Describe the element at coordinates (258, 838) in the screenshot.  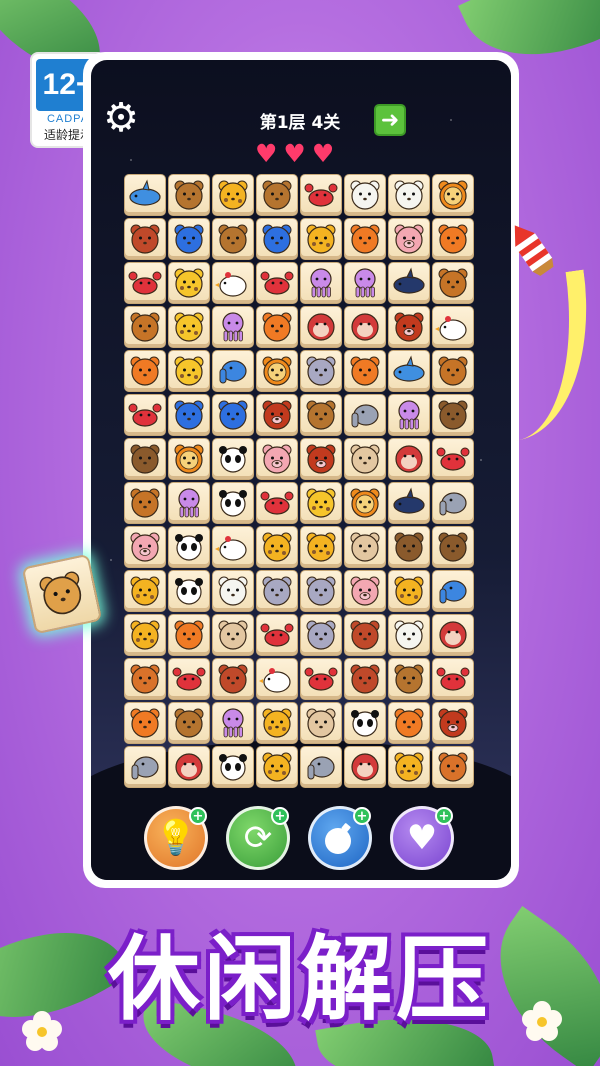
I see `shuffle-button: ⟳ +` at that location.